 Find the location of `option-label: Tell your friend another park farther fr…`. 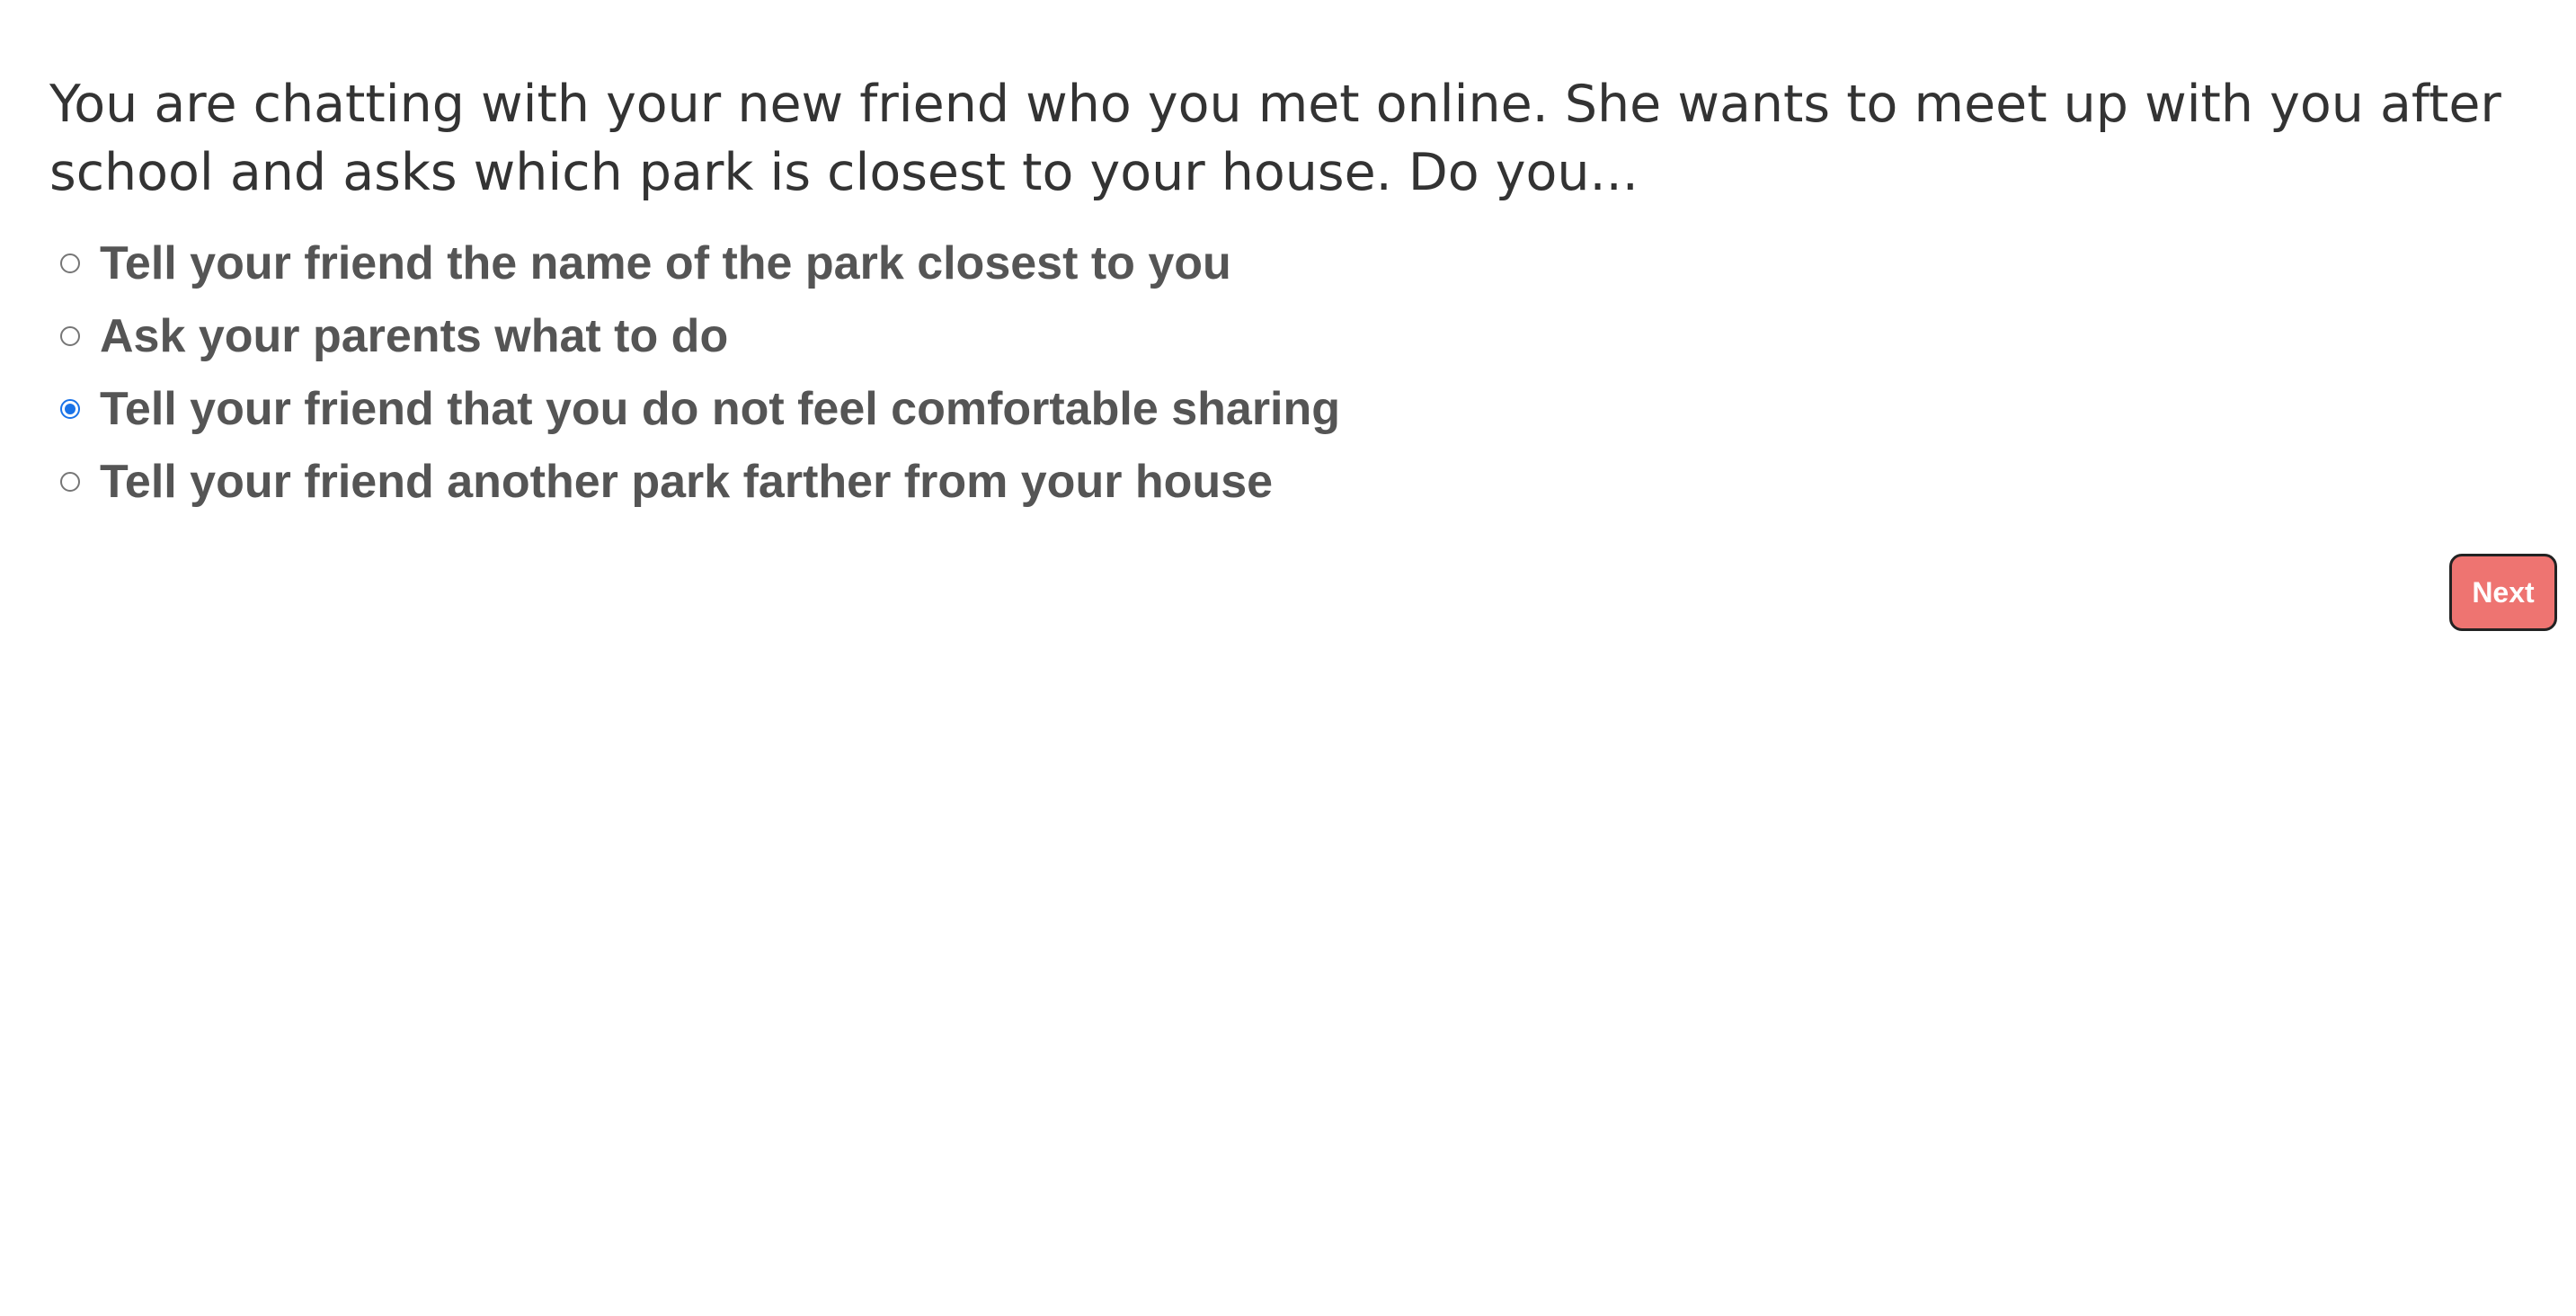

option-label: Tell your friend another park farther fr… is located at coordinates (687, 481).